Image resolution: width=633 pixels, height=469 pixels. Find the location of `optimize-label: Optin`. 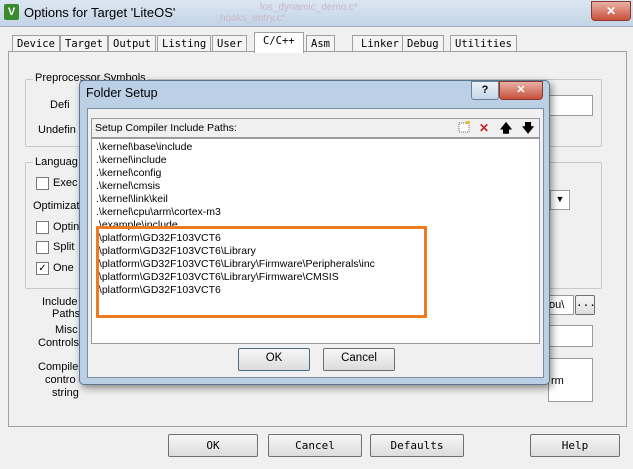

optimize-label: Optin is located at coordinates (66, 227).